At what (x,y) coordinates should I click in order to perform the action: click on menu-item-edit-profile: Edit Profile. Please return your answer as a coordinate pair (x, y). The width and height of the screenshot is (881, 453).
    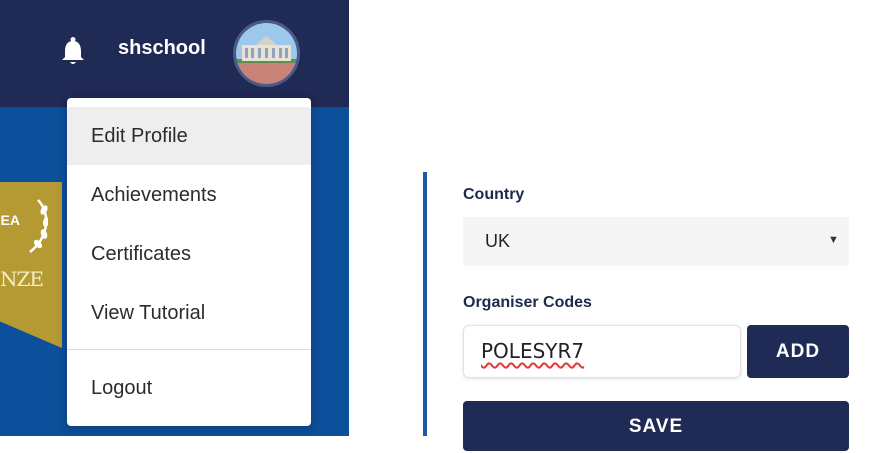
    Looking at the image, I should click on (189, 136).